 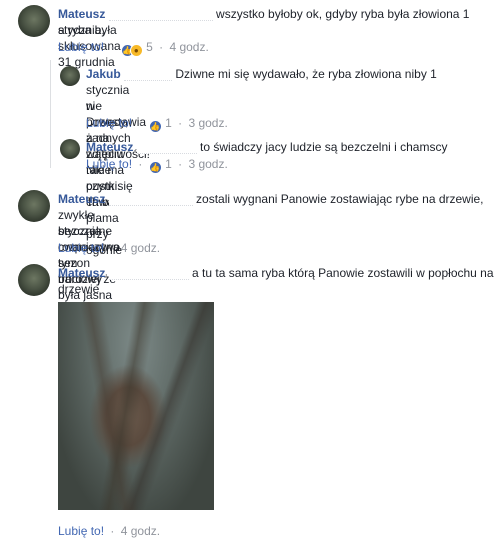 I want to click on comment-meta: Lubię to! · 👍 ● 5 · 4 godz., so click(x=133, y=48).